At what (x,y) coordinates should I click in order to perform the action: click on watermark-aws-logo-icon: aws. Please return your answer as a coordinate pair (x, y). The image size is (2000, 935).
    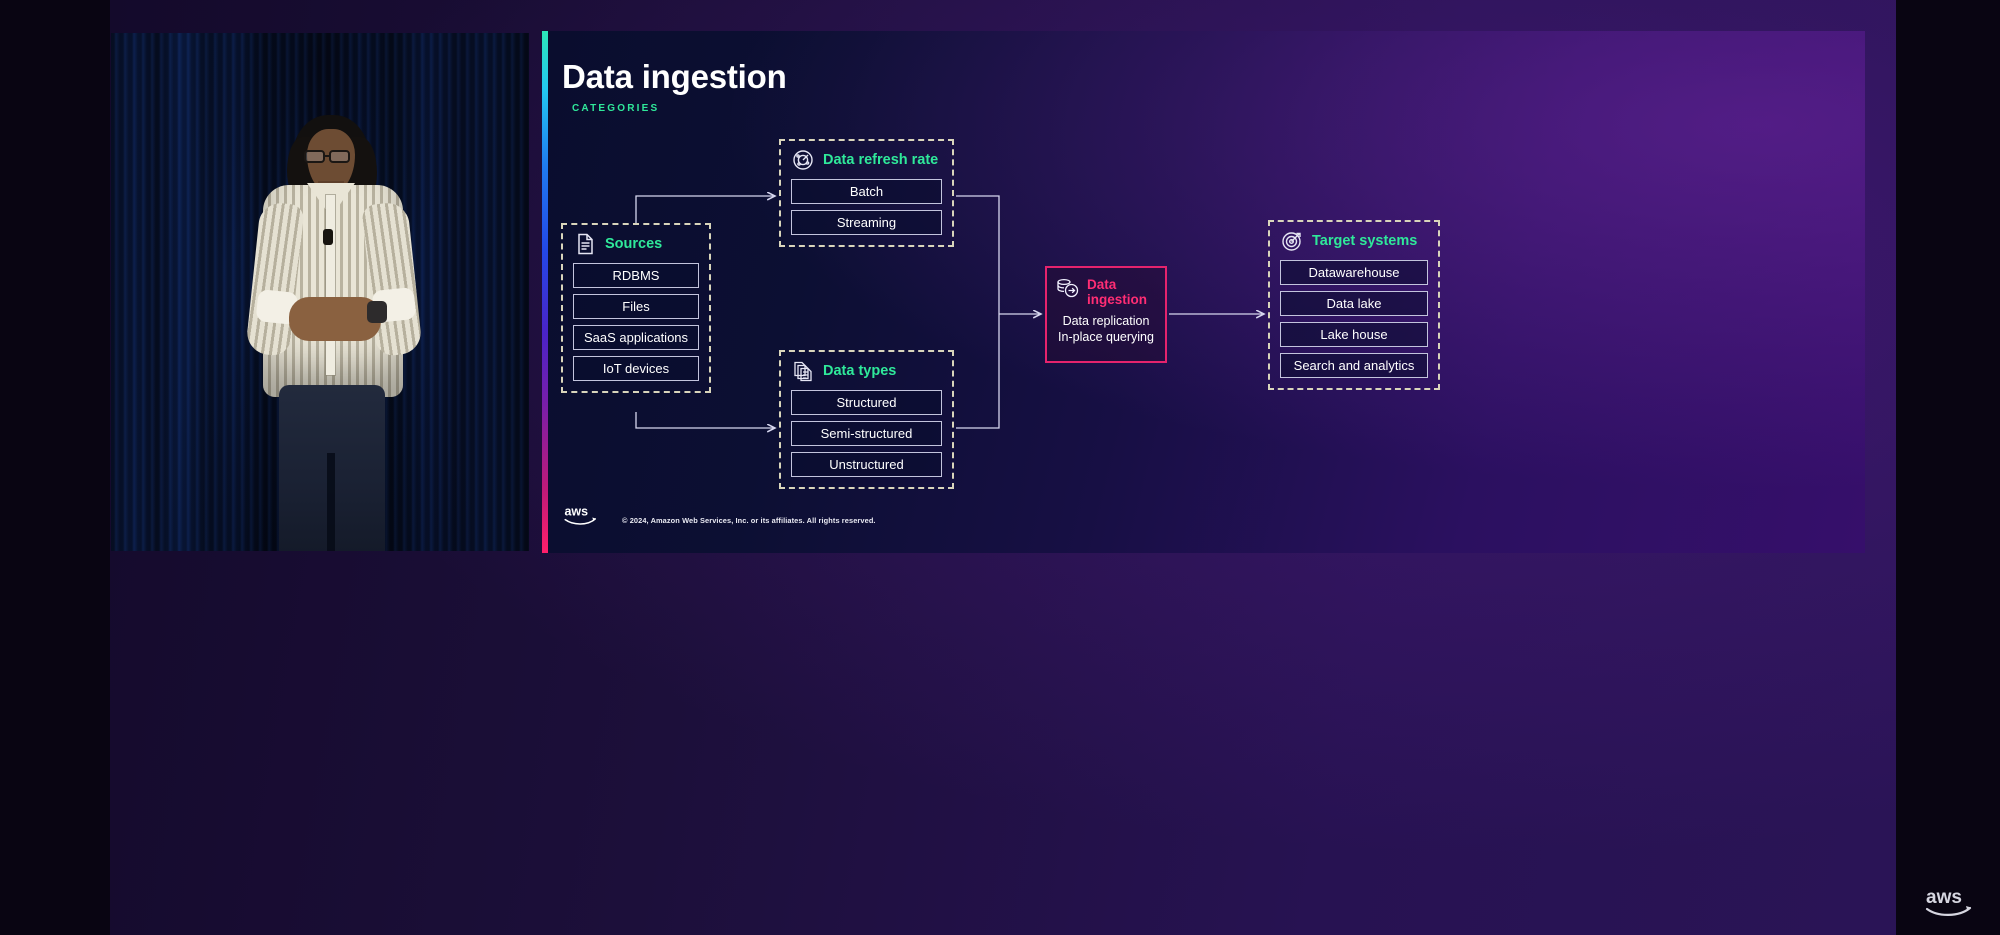
    Looking at the image, I should click on (1952, 902).